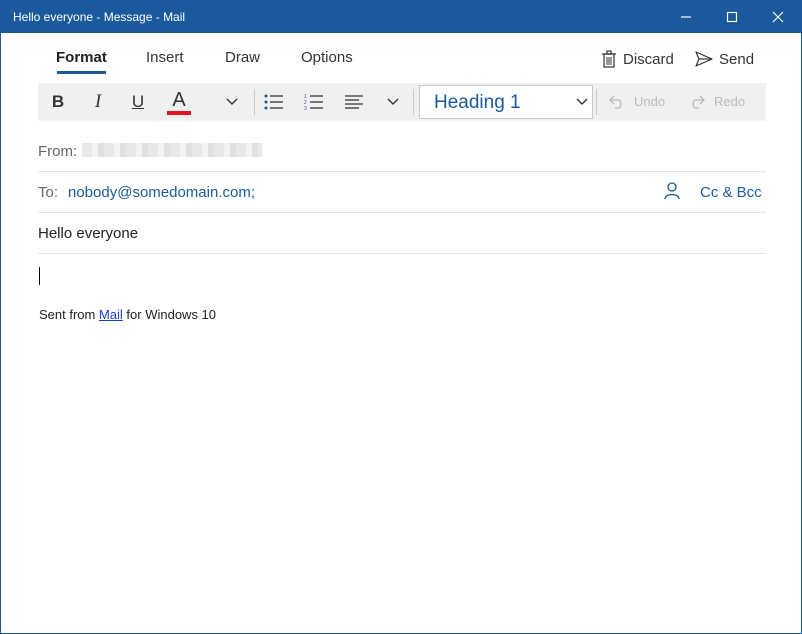 This screenshot has height=634, width=802. What do you see at coordinates (172, 150) in the screenshot?
I see `from-value-redacted` at bounding box center [172, 150].